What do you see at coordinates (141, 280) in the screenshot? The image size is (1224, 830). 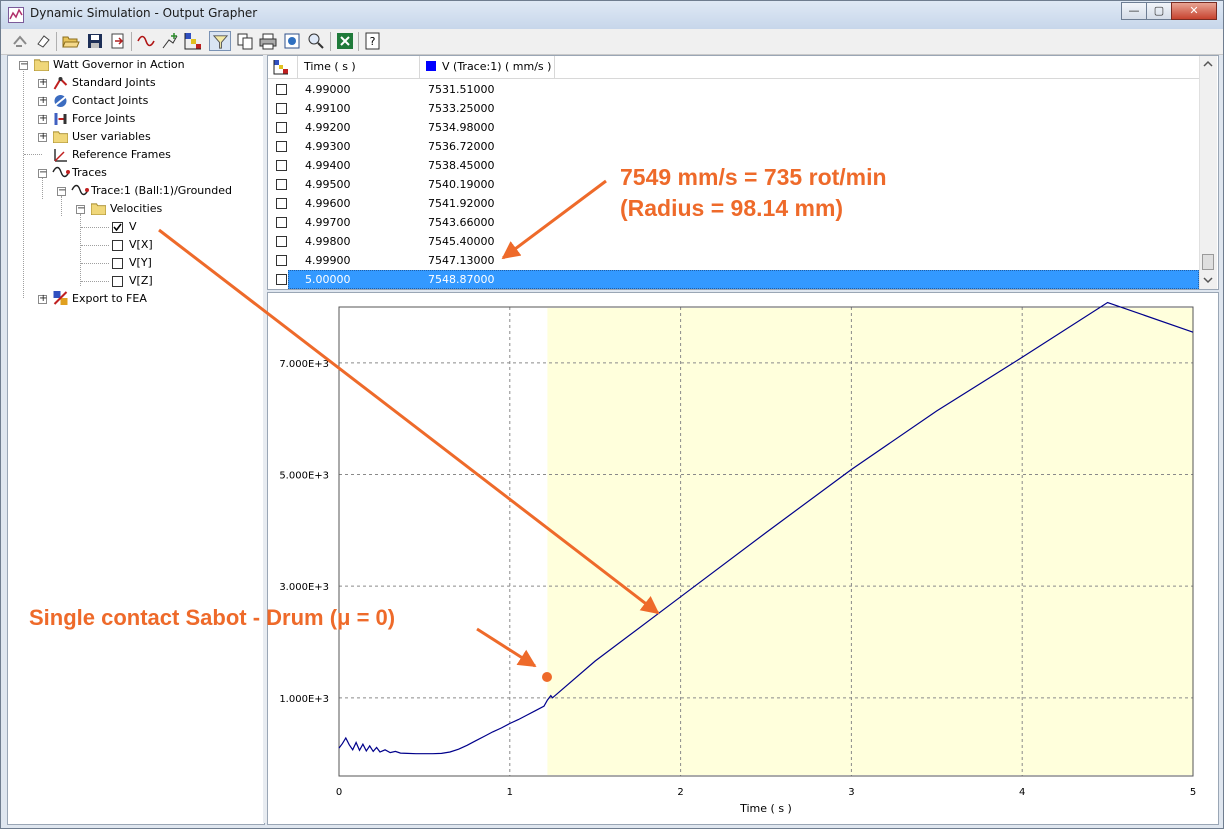 I see `tree-item-vz: V[Z]` at bounding box center [141, 280].